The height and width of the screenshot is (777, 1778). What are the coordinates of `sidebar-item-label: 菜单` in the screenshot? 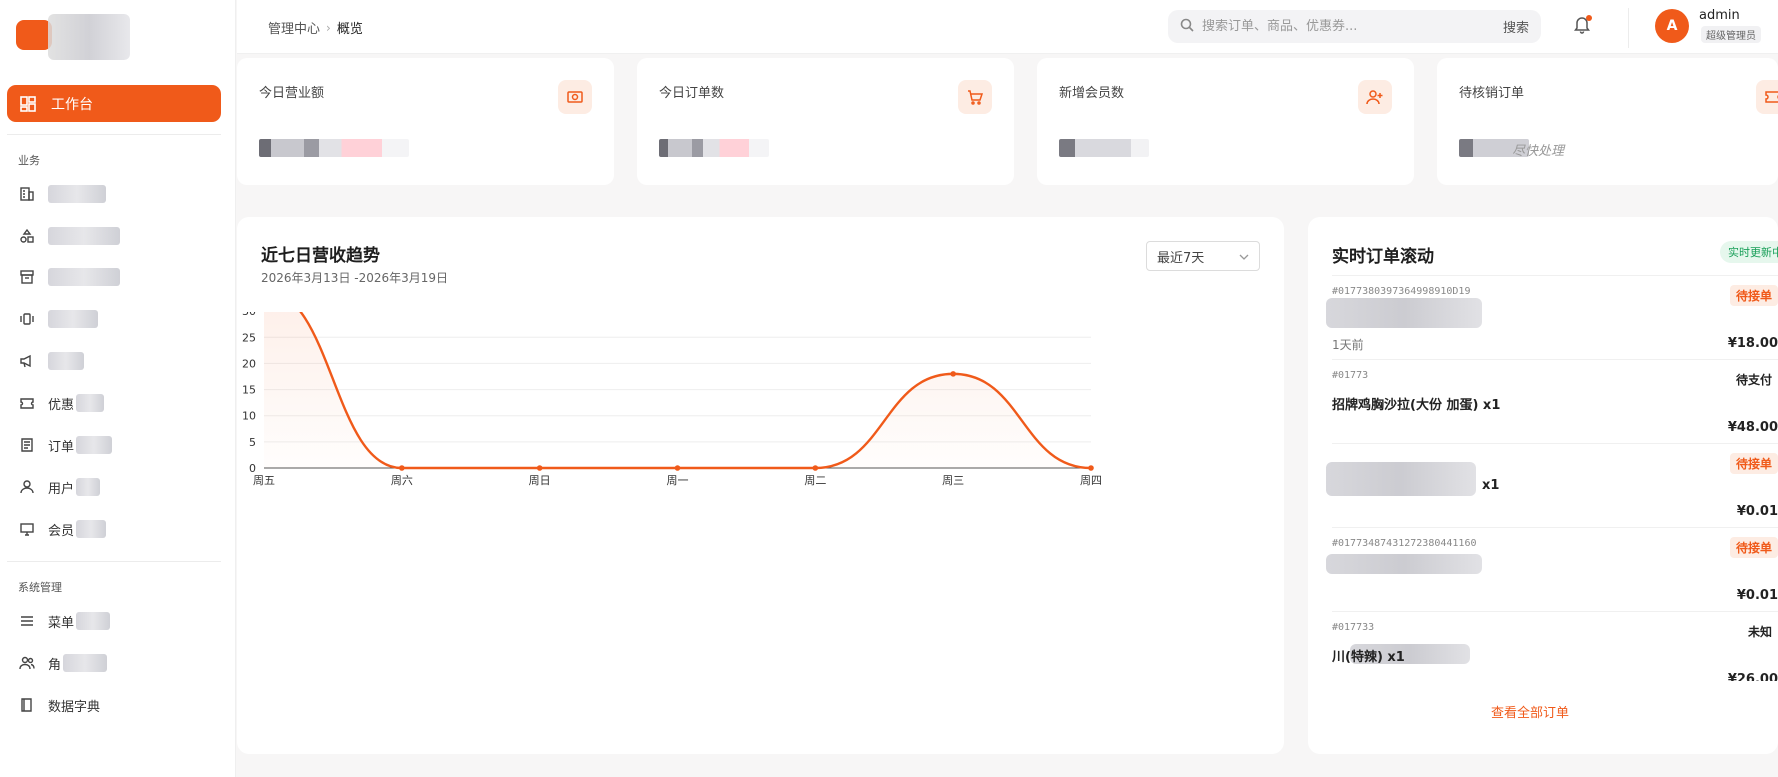 It's located at (61, 623).